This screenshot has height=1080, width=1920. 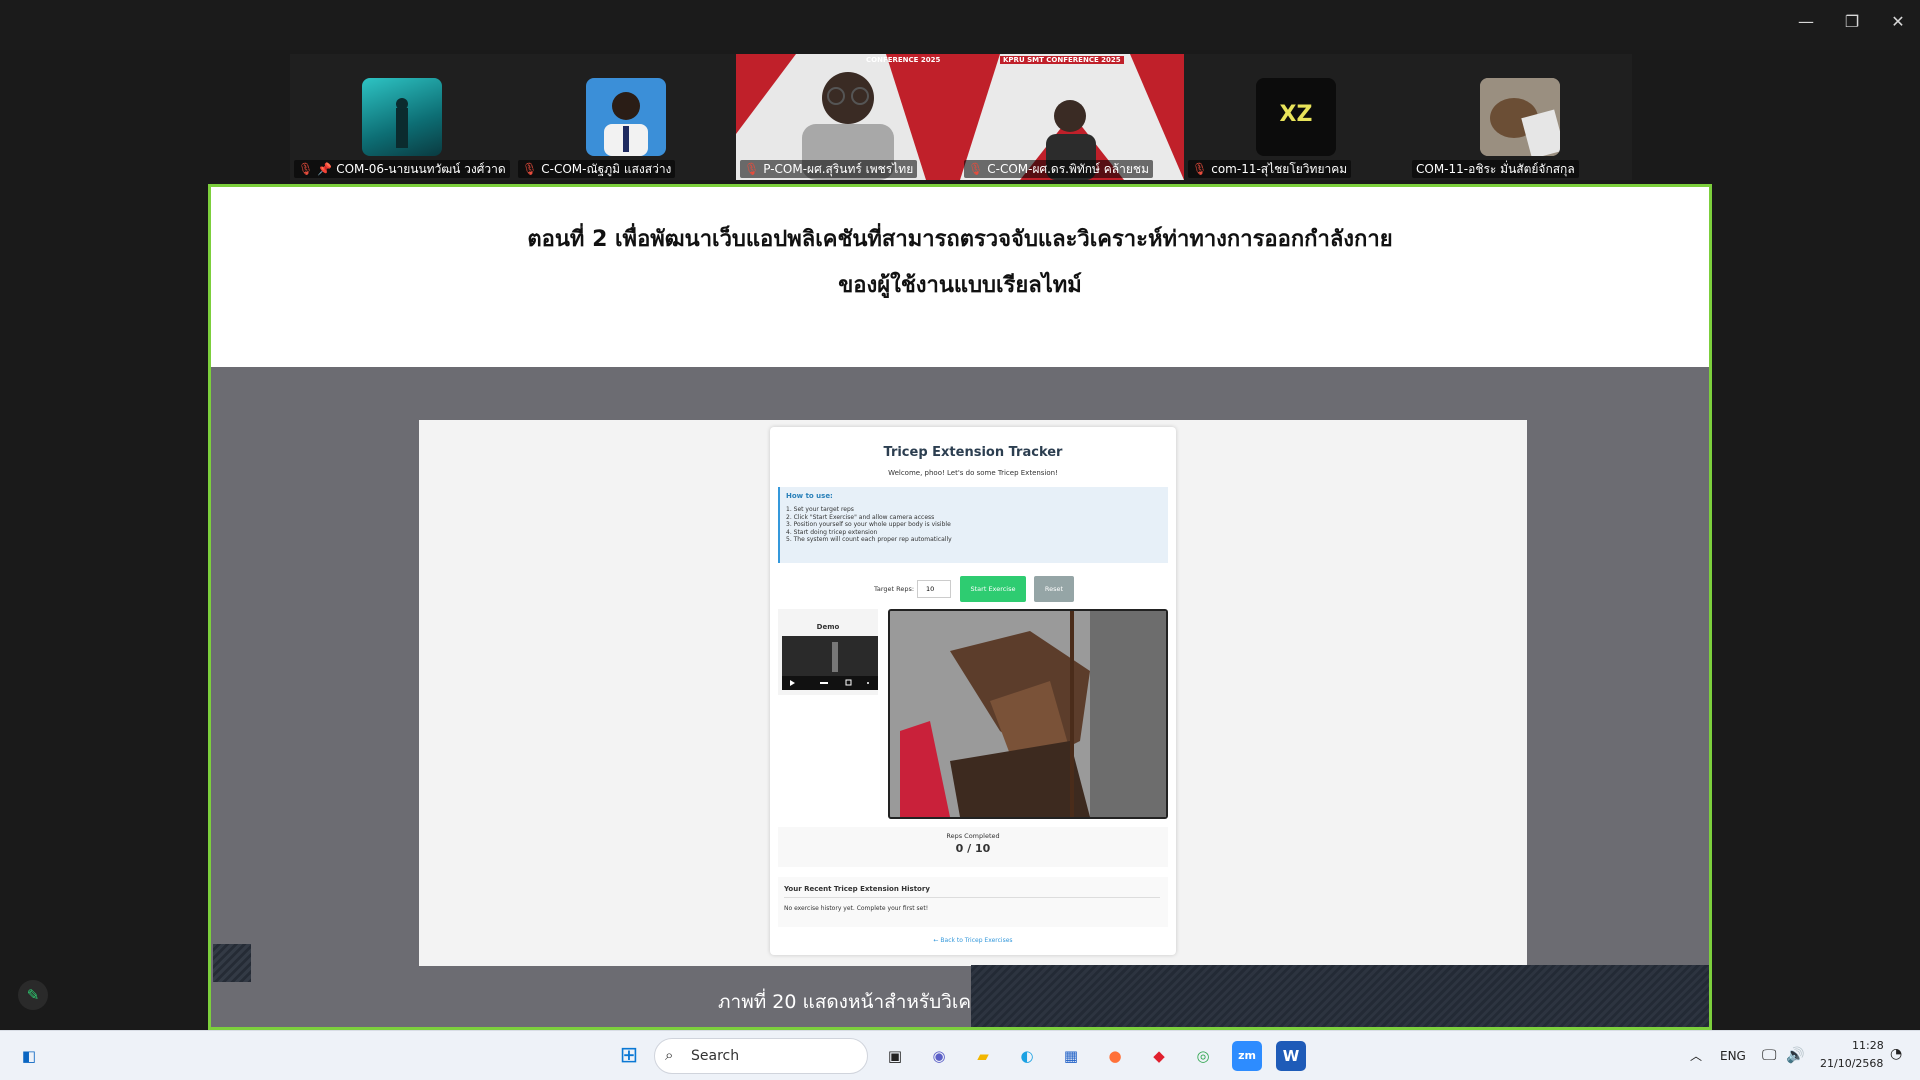 I want to click on reset-button: Reset, so click(x=1054, y=589).